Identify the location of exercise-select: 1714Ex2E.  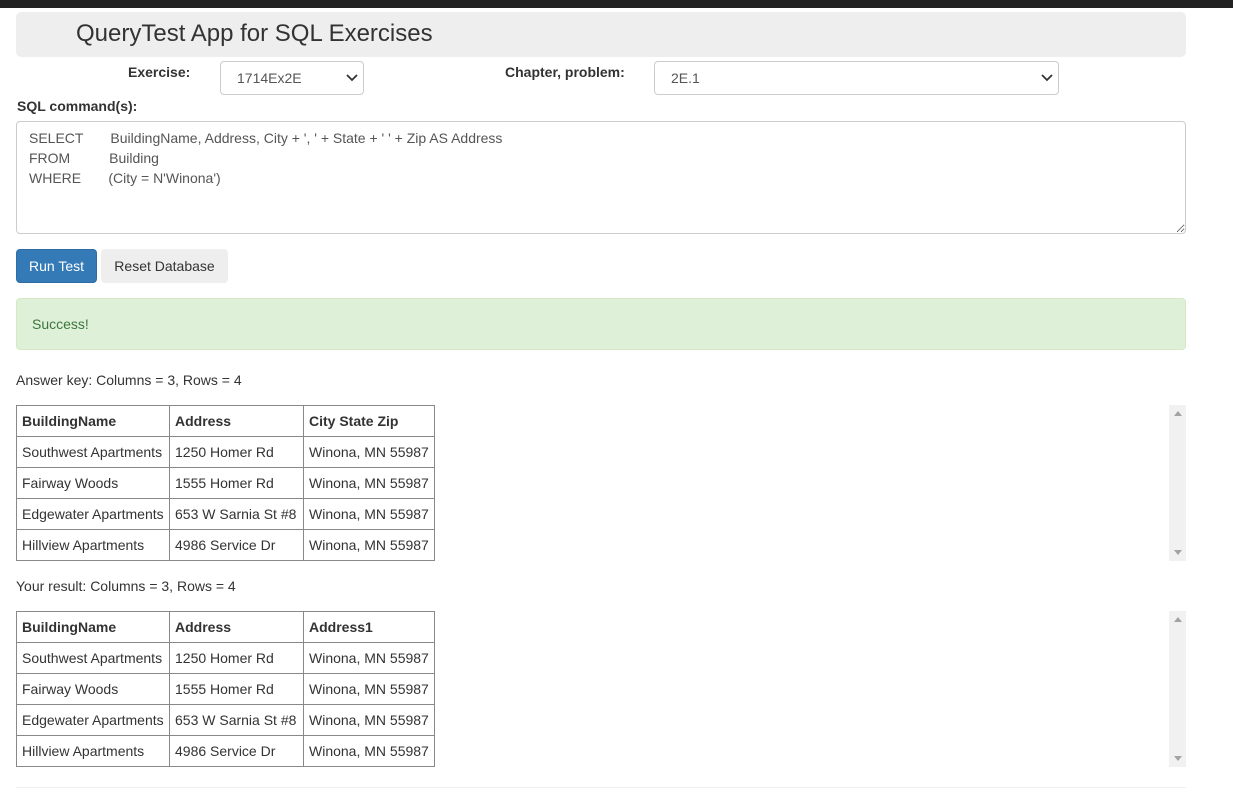
(292, 78).